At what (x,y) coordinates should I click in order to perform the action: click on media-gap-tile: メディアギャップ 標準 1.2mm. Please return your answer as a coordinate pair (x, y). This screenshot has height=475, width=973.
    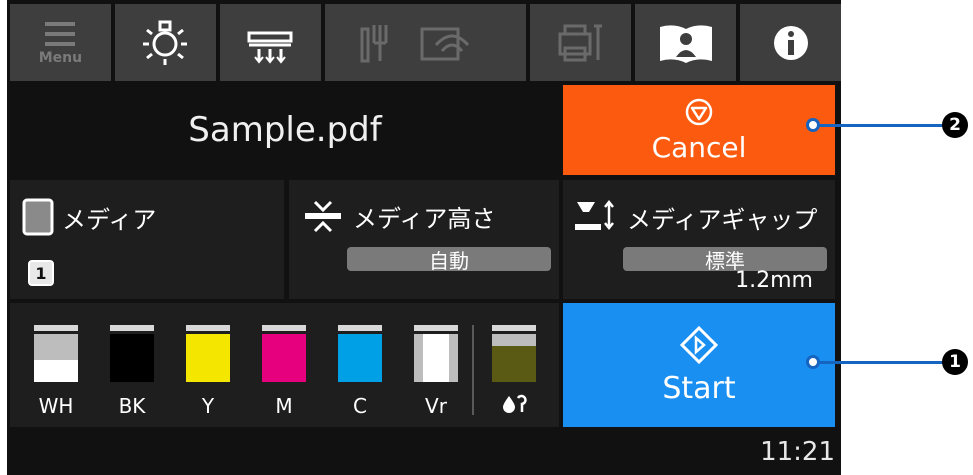
    Looking at the image, I should click on (699, 239).